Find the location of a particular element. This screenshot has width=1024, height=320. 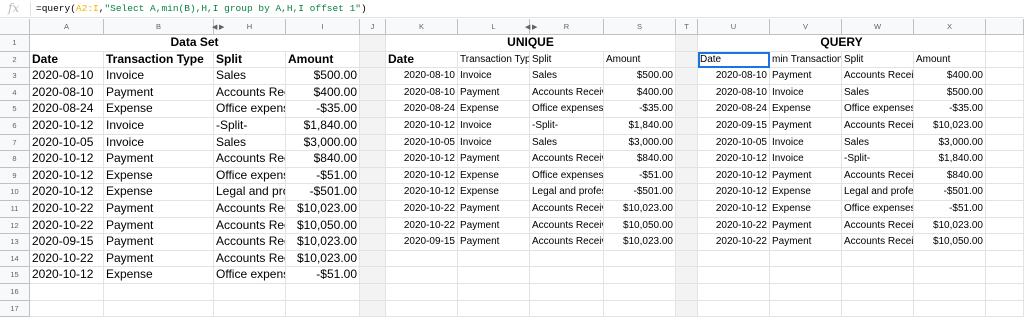

row-header-13: 13 is located at coordinates (15, 242).